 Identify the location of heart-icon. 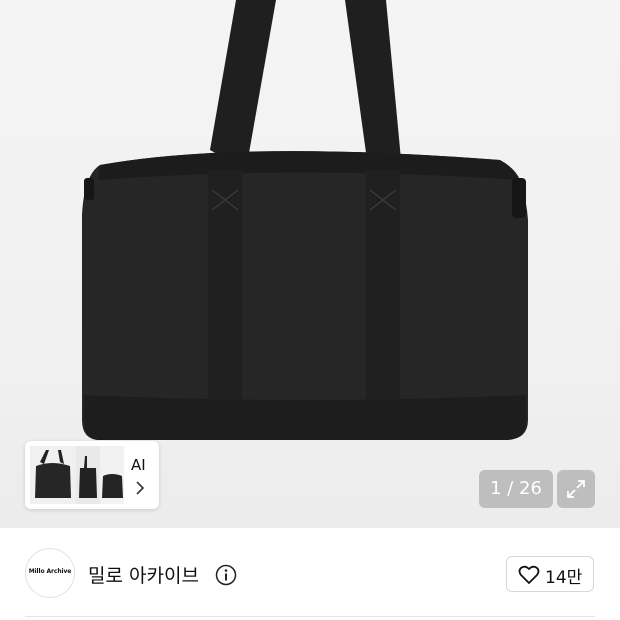
(529, 574).